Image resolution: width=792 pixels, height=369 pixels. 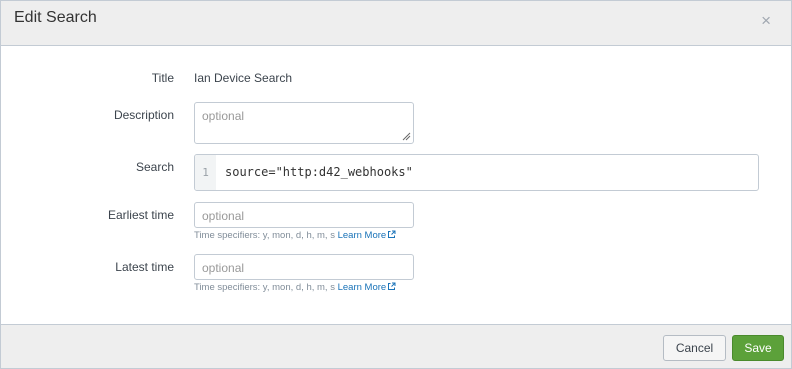 I want to click on earliest-time-help-text: Time specifiers: y, mon, d, h, m, s, so click(x=264, y=235).